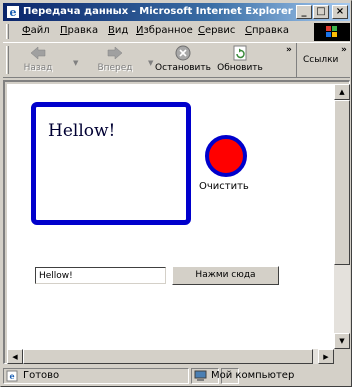 This screenshot has height=387, width=352. What do you see at coordinates (342, 356) in the screenshot?
I see `scrollbar-corner` at bounding box center [342, 356].